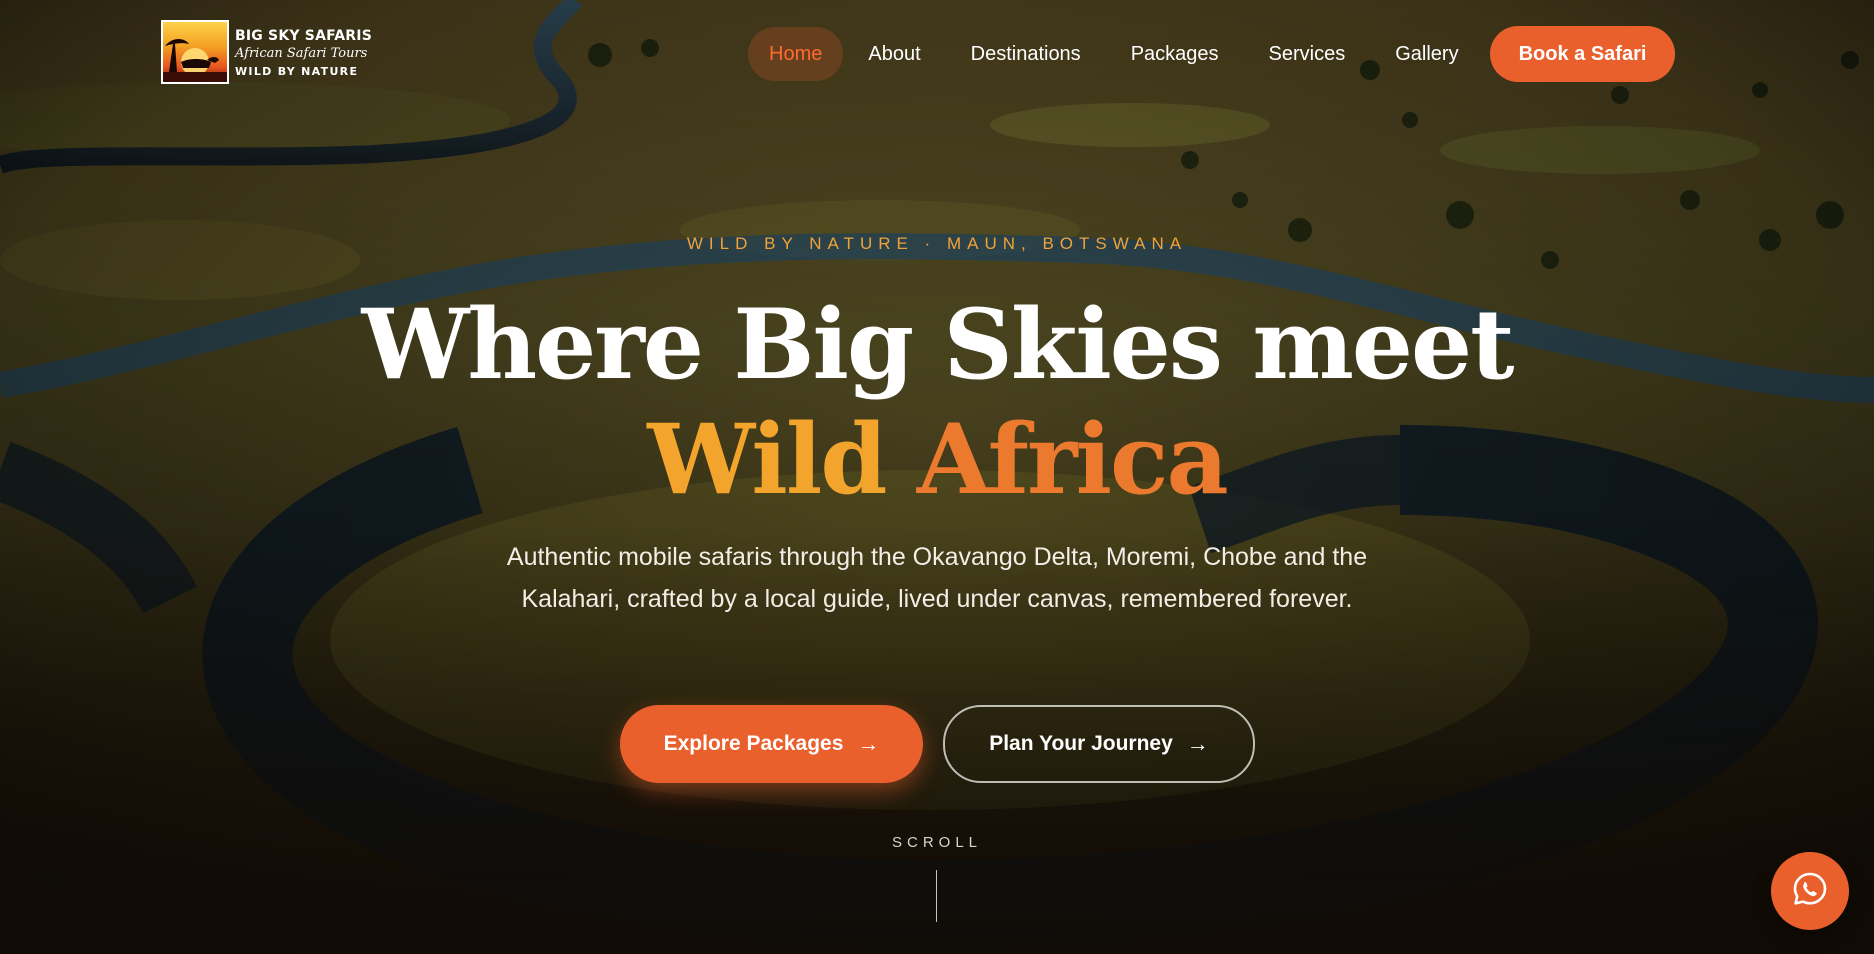 This screenshot has width=1874, height=954. Describe the element at coordinates (767, 459) in the screenshot. I see `hero-heading-wild: Wild` at that location.